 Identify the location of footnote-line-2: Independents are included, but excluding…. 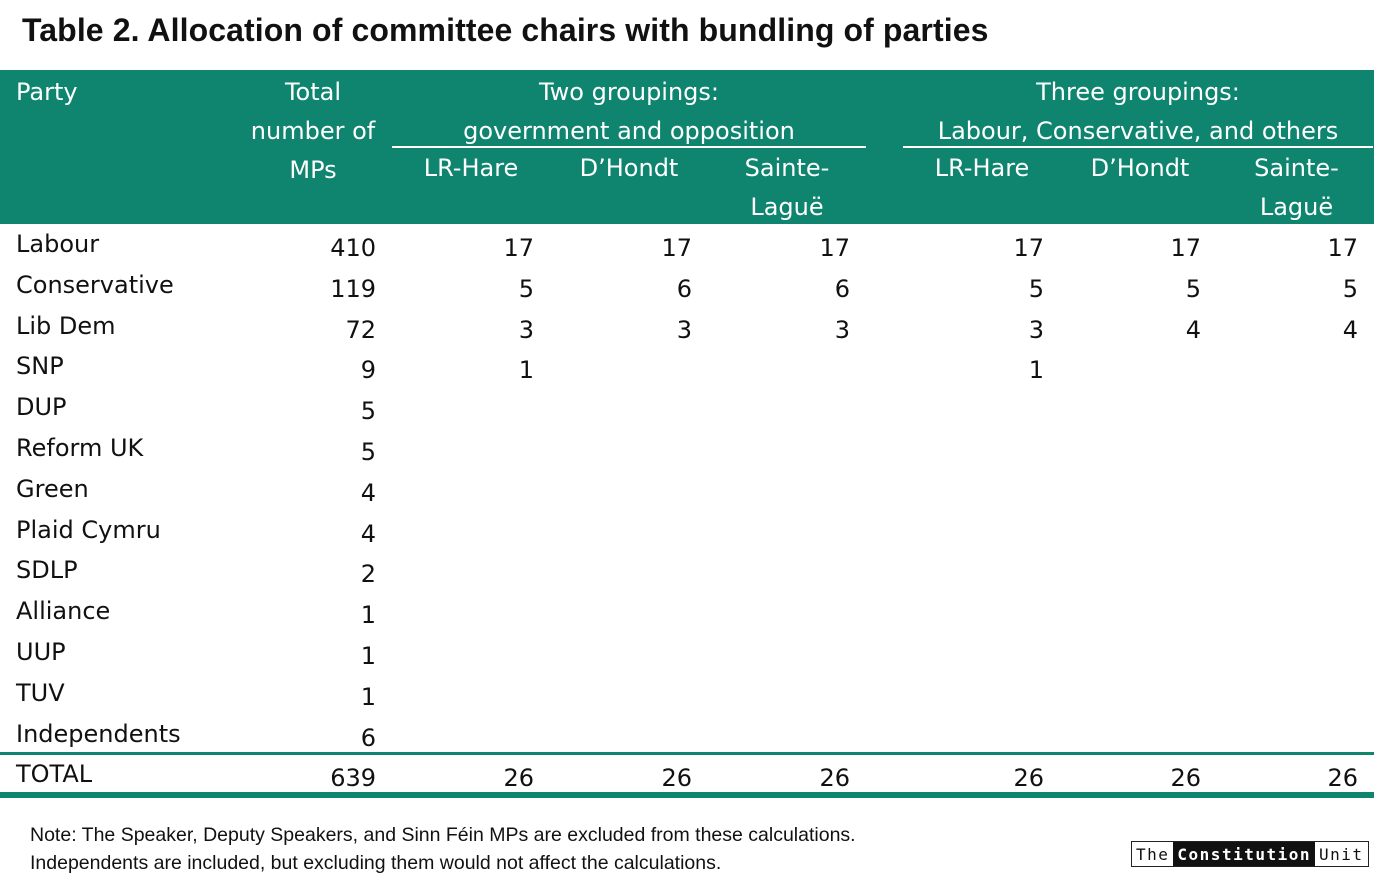
(376, 863).